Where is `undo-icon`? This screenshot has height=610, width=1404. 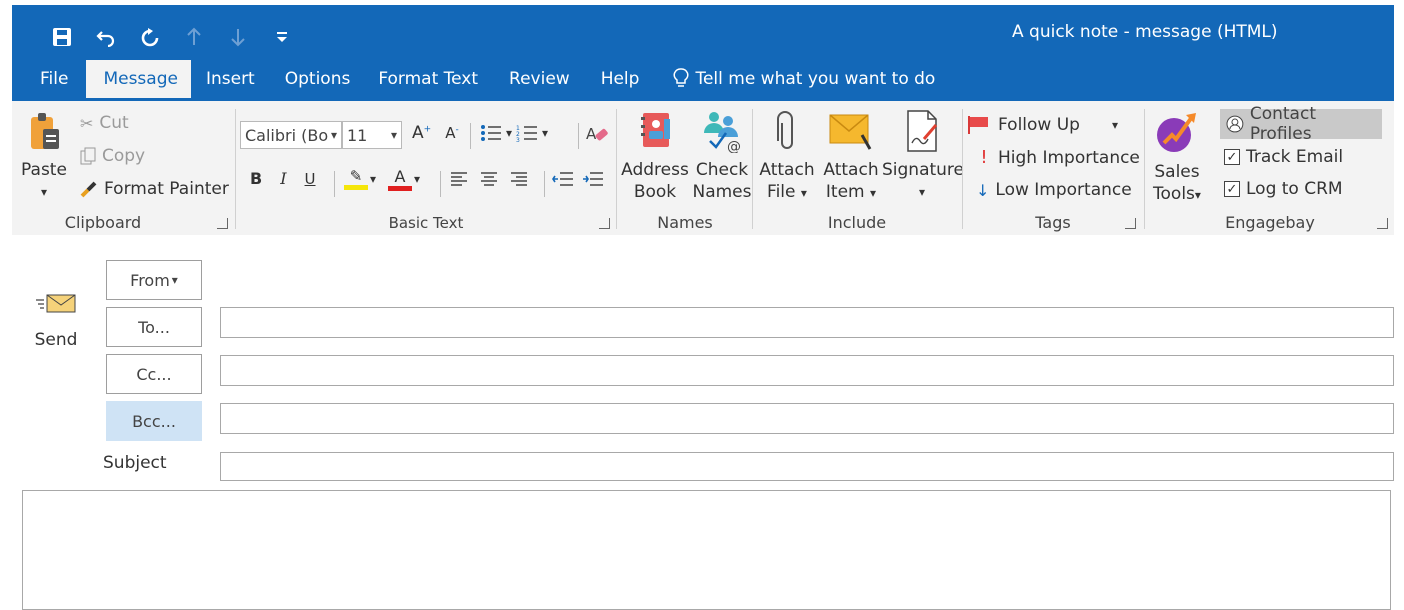 undo-icon is located at coordinates (106, 37).